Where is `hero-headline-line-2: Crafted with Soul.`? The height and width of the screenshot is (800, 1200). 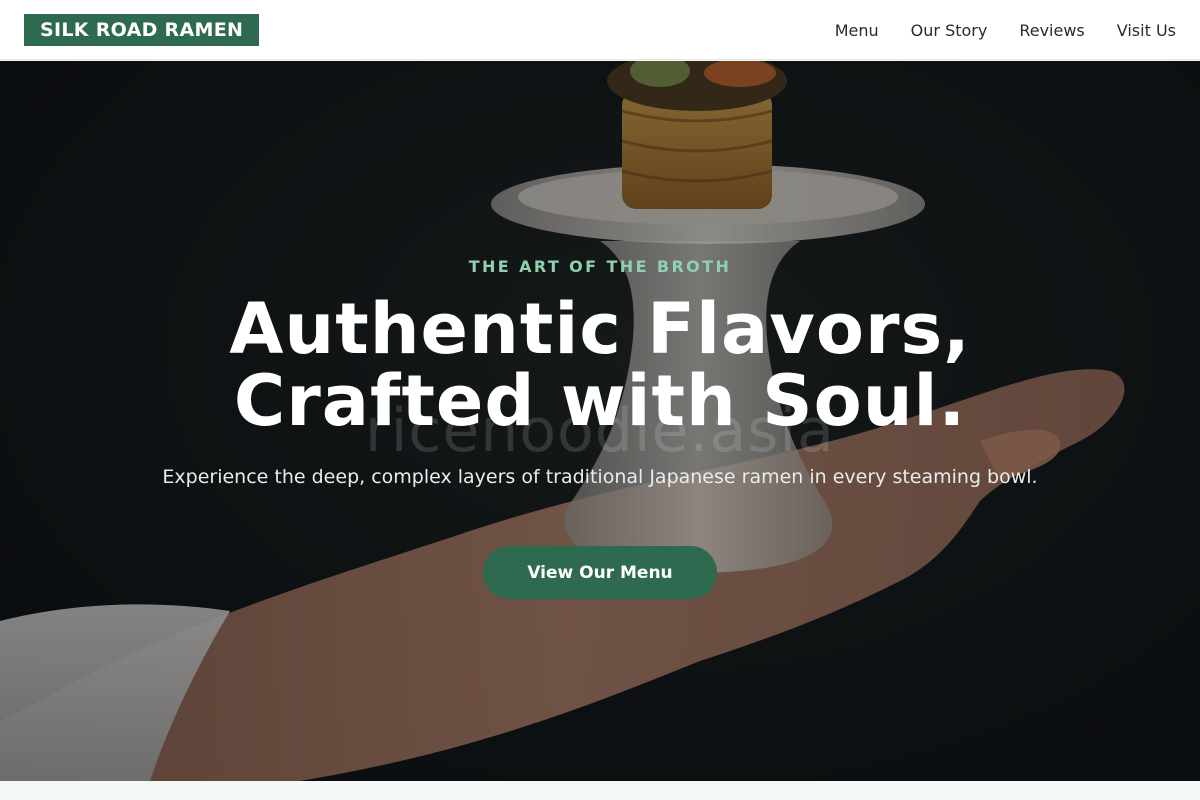 hero-headline-line-2: Crafted with Soul. is located at coordinates (600, 401).